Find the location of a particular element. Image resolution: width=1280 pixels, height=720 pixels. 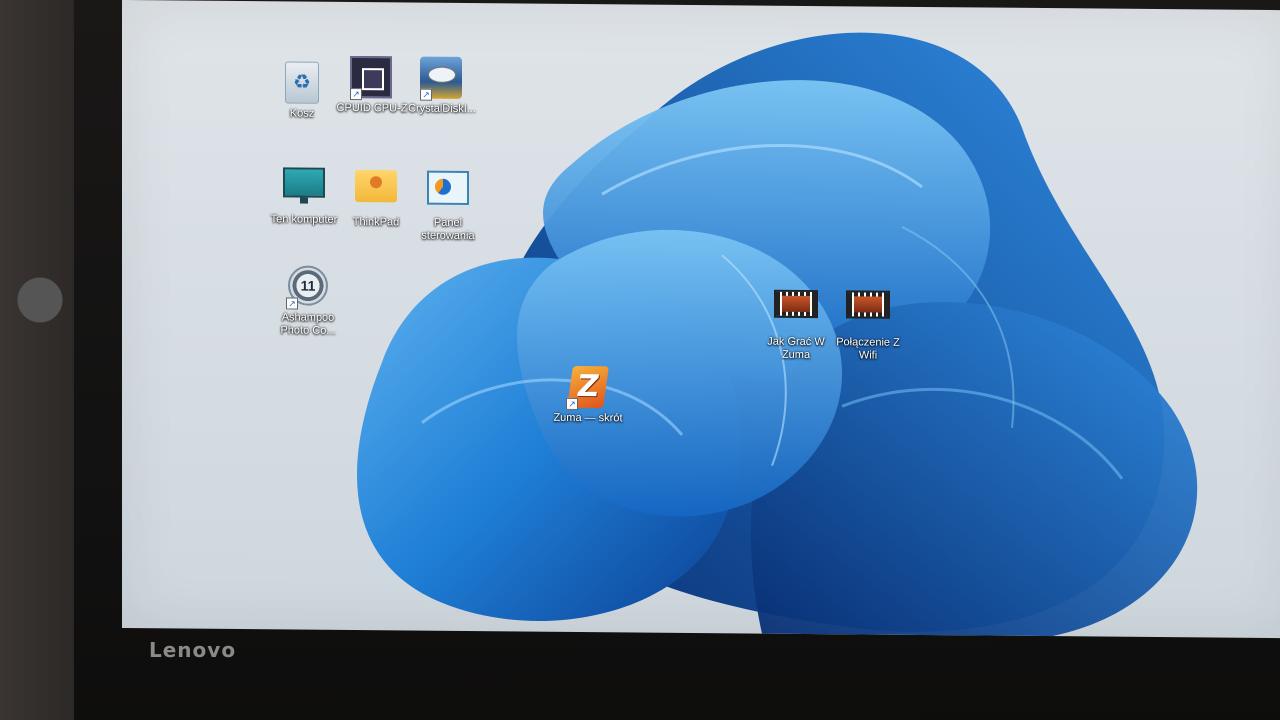

monitor-icon is located at coordinates (304, 182).